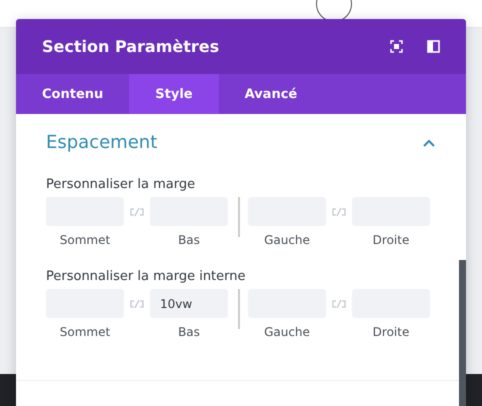 This screenshot has width=482, height=406. I want to click on chevron-icon, so click(429, 143).